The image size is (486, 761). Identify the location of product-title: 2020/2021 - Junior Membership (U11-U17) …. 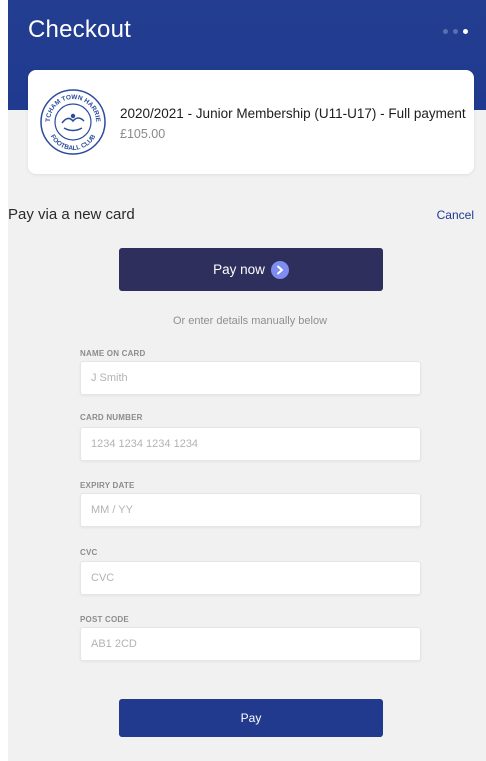
(293, 113).